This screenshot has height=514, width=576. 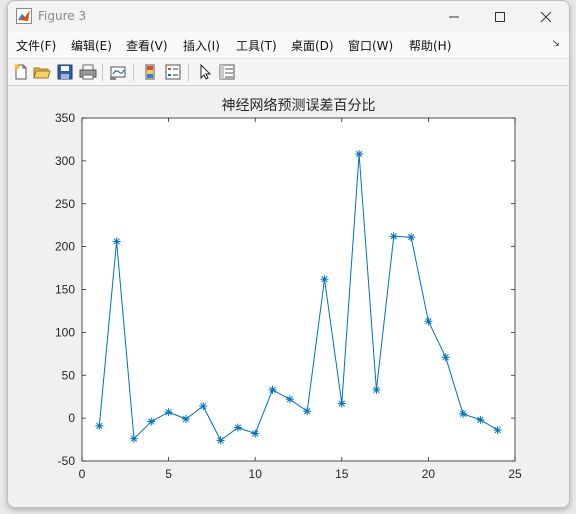 What do you see at coordinates (342, 474) in the screenshot?
I see `x-tick-label: 15` at bounding box center [342, 474].